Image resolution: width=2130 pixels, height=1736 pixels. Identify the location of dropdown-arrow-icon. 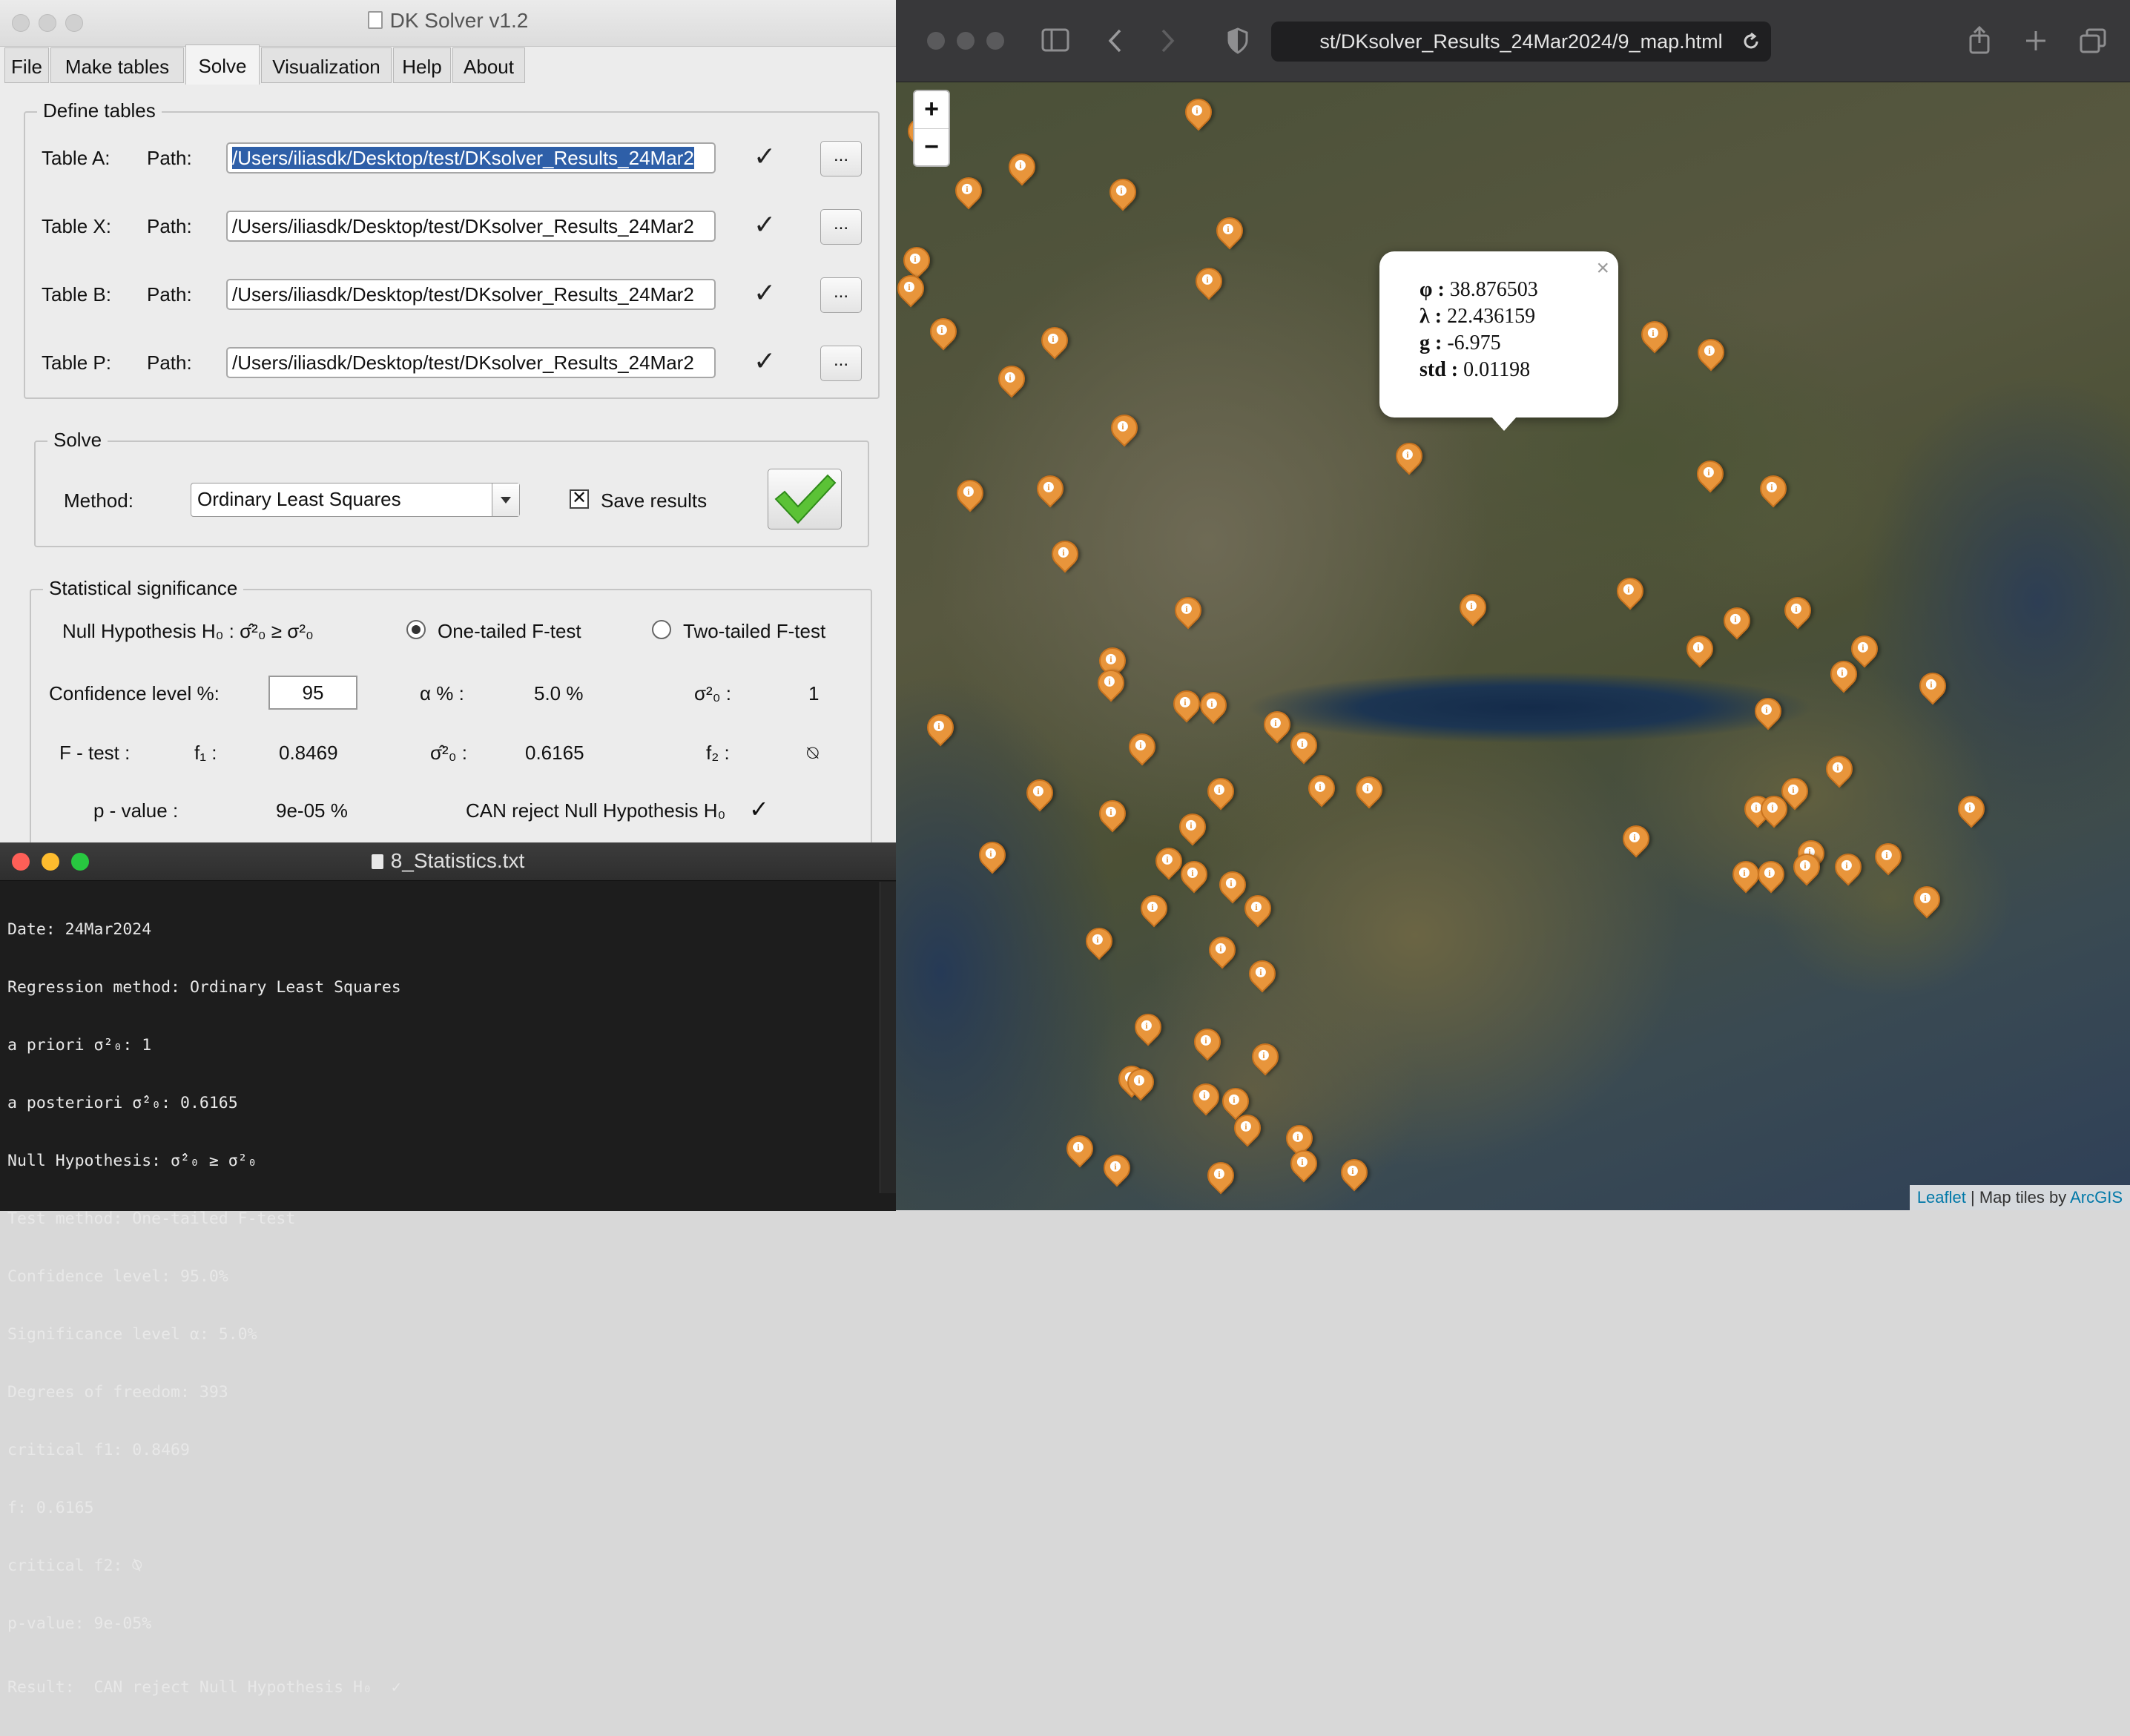
(506, 500).